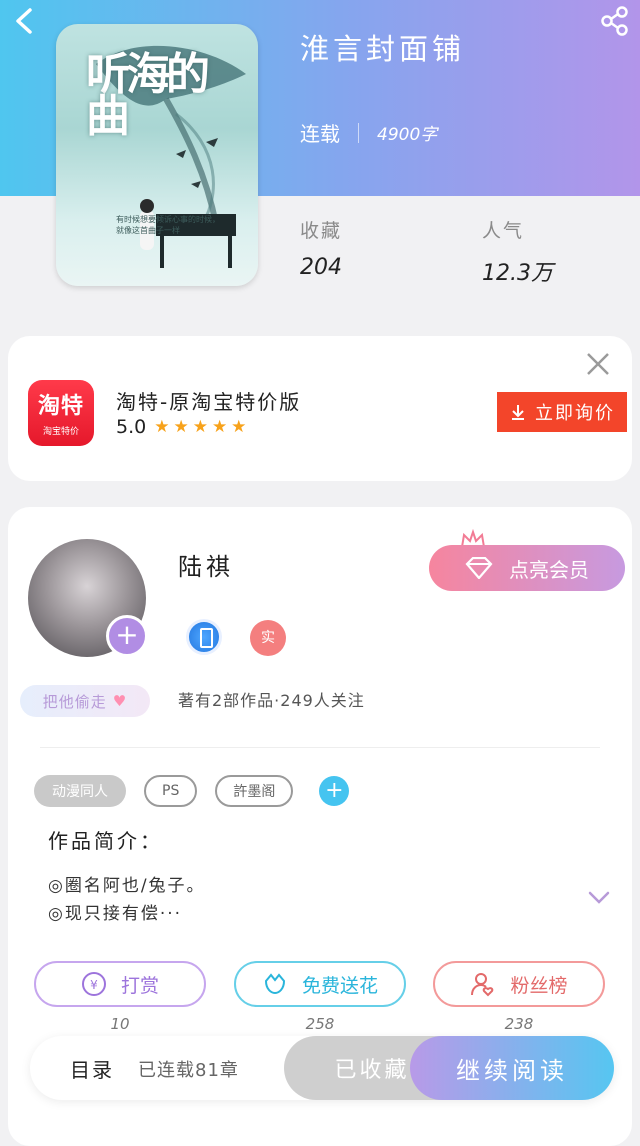 The width and height of the screenshot is (640, 1146). What do you see at coordinates (274, 984) in the screenshot?
I see `flower-icon` at bounding box center [274, 984].